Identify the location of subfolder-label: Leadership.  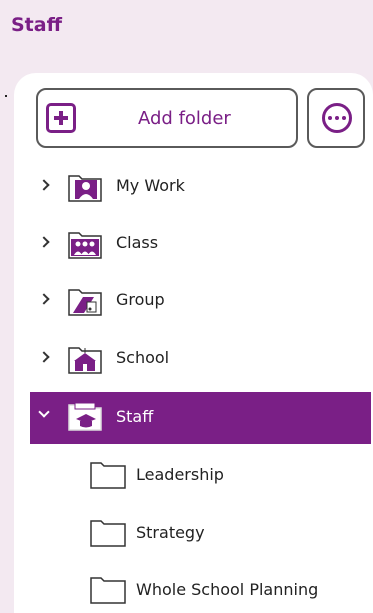
(180, 474).